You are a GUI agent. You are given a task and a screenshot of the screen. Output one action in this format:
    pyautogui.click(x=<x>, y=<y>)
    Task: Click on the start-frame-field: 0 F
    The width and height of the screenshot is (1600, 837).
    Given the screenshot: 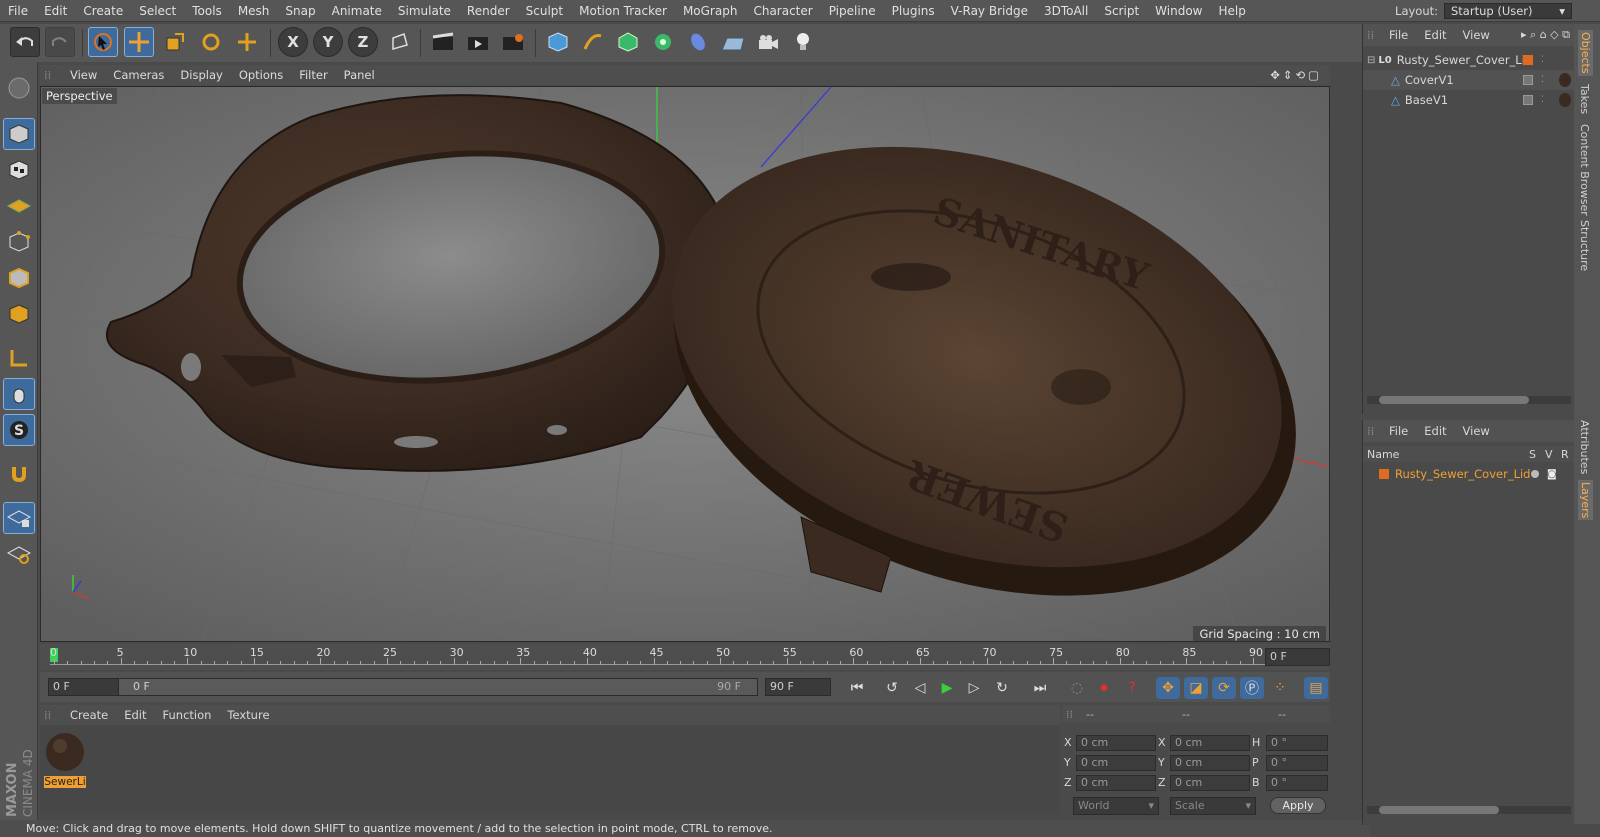 What is the action you would take?
    pyautogui.click(x=84, y=687)
    